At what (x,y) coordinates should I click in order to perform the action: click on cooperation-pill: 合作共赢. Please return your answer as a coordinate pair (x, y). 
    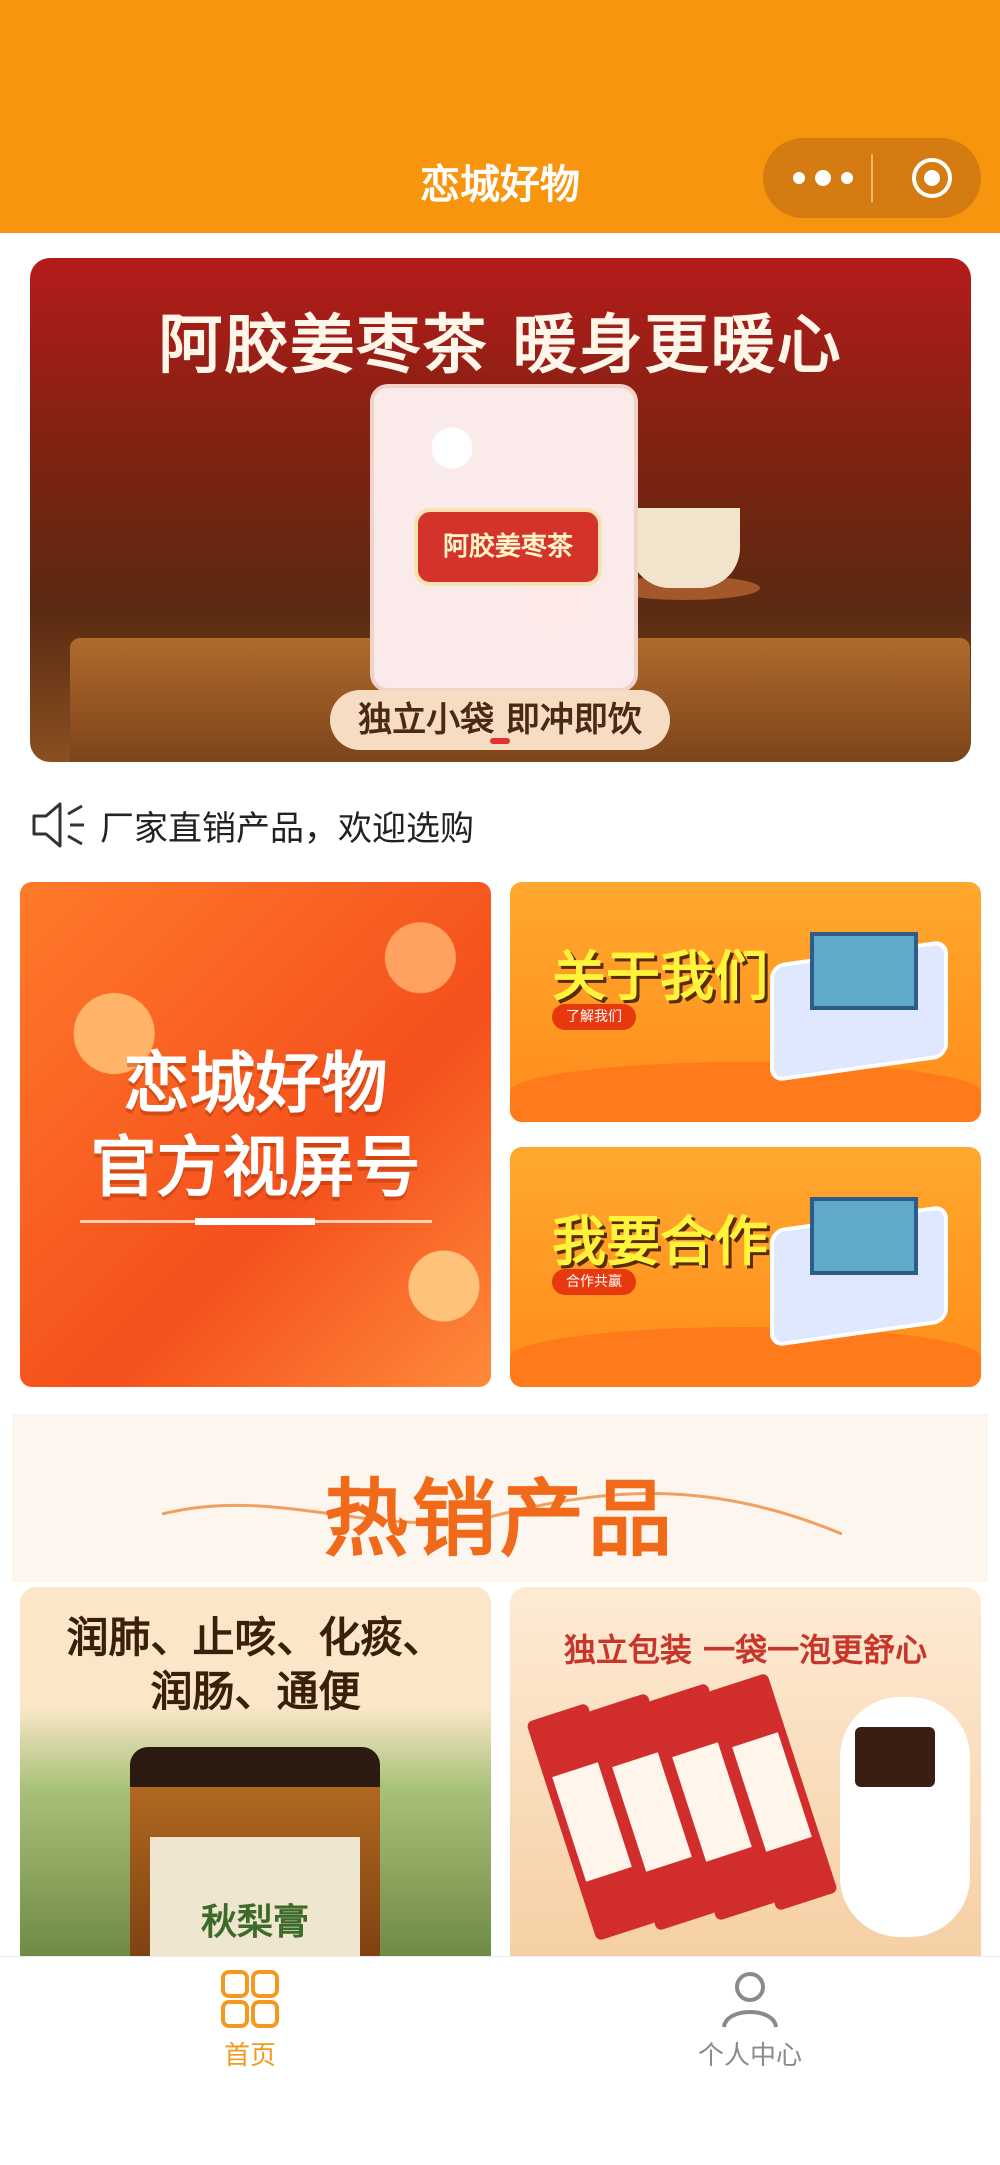
    Looking at the image, I should click on (594, 1282).